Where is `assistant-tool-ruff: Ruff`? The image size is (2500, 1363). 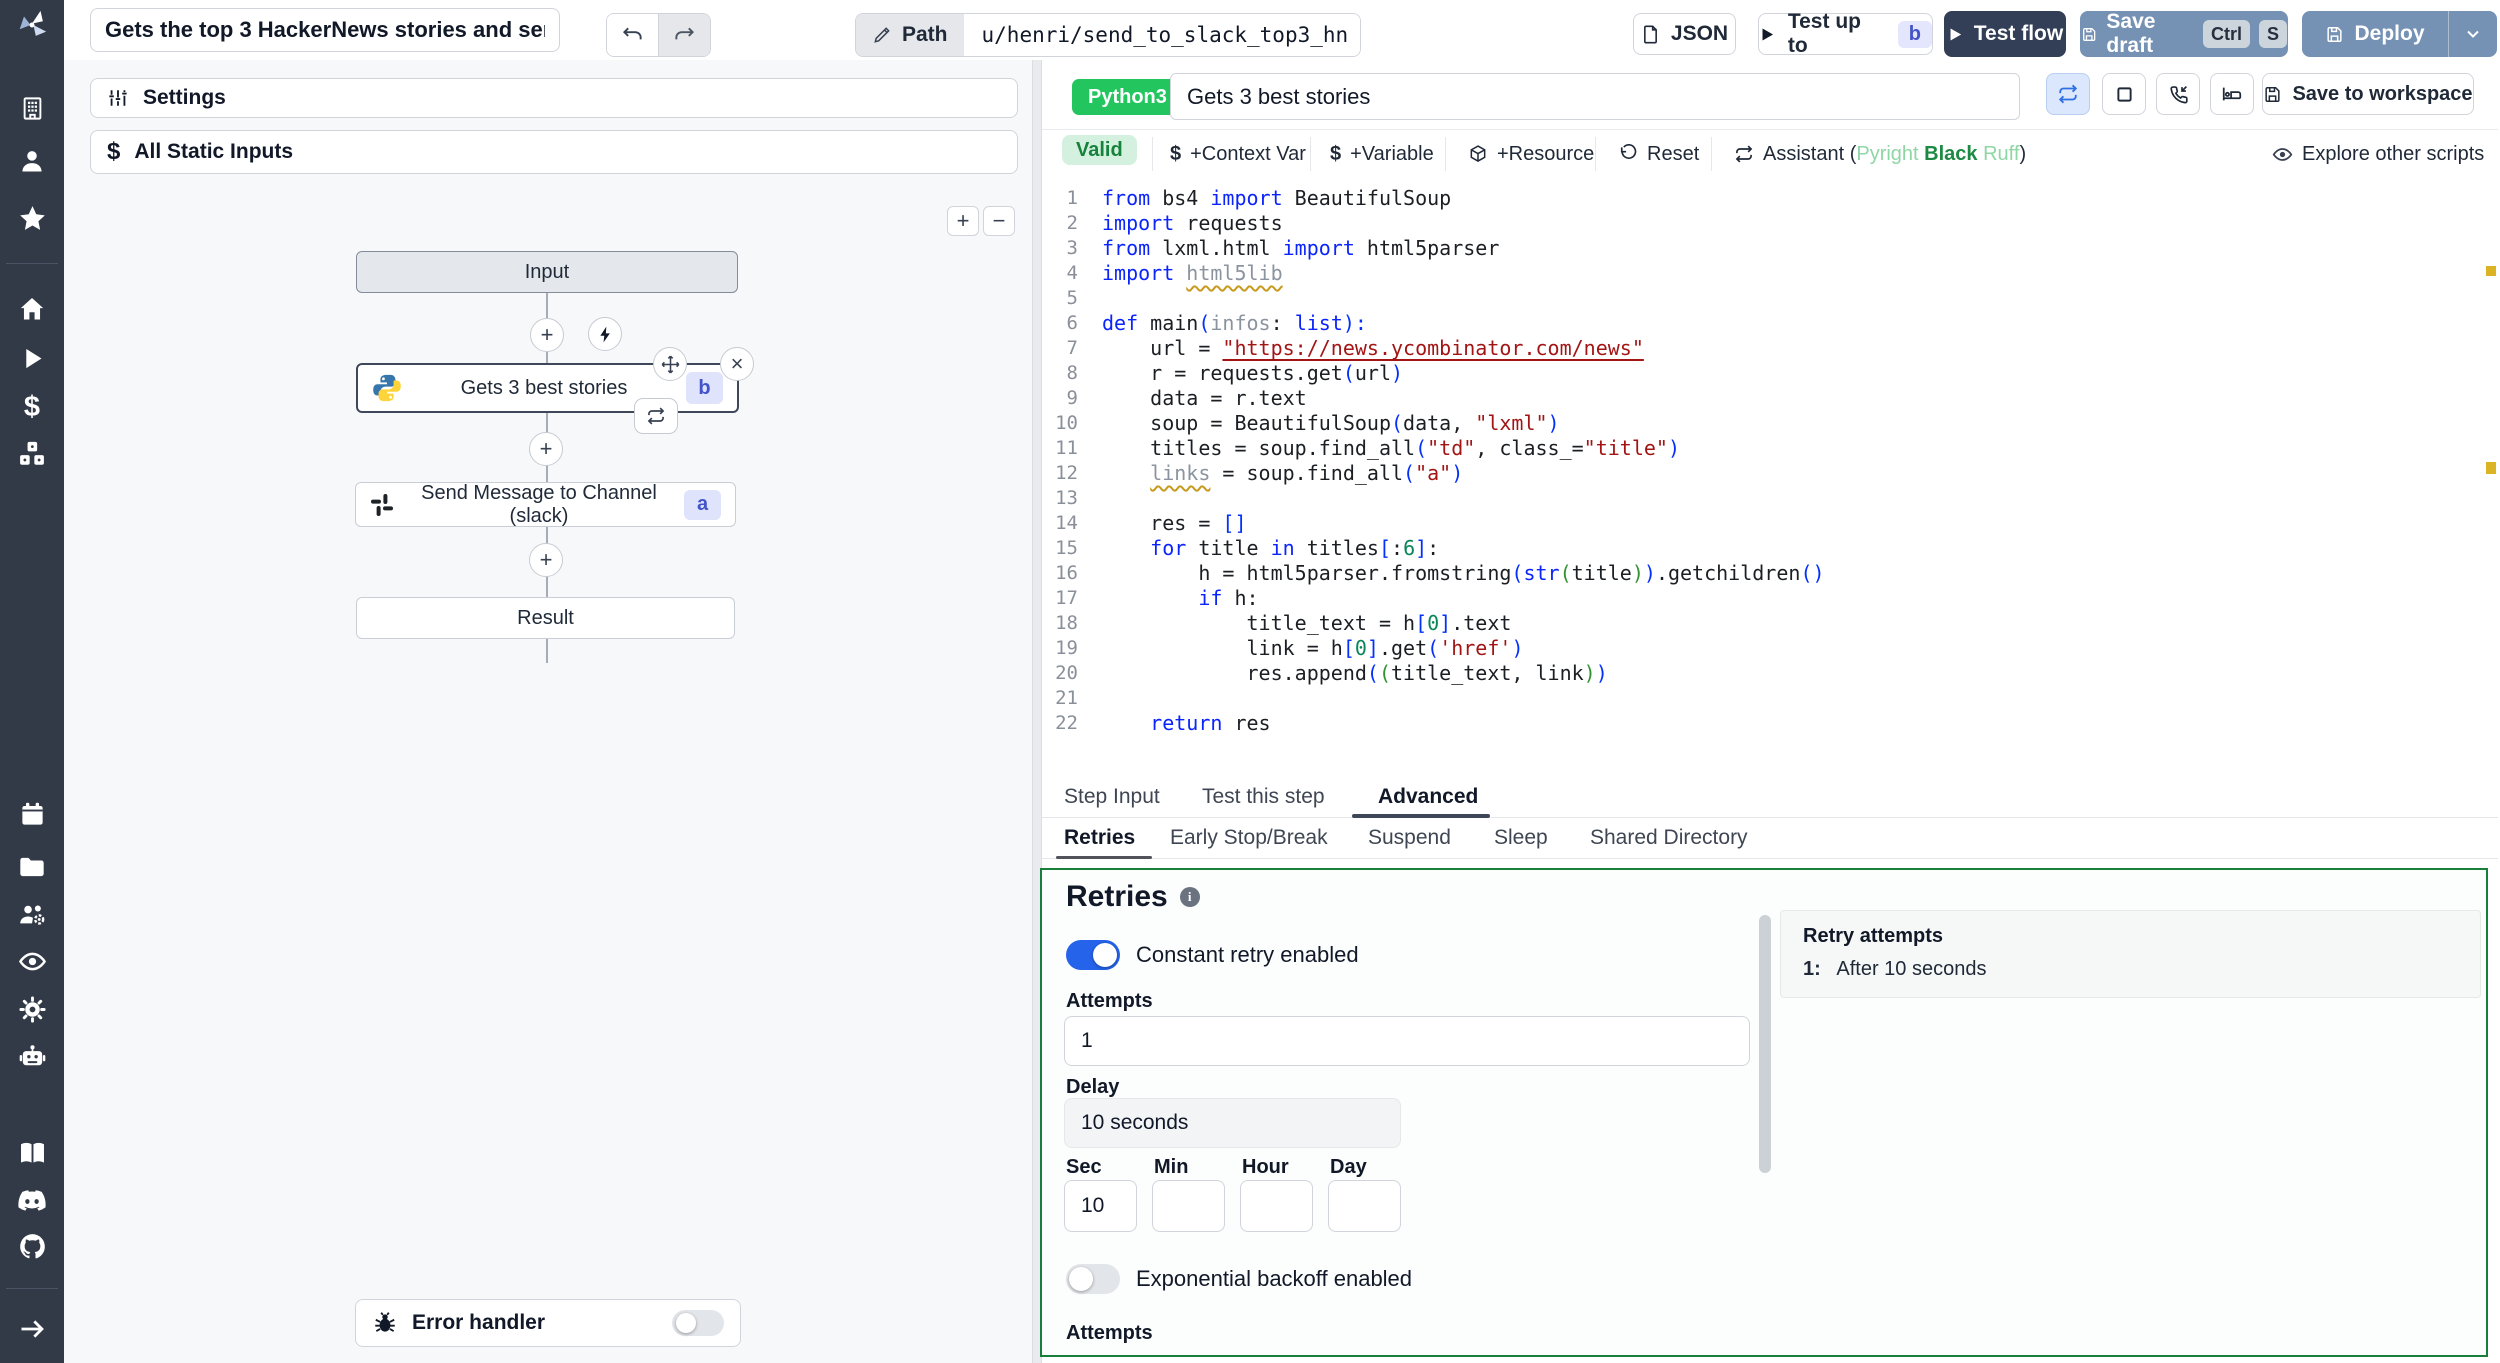 assistant-tool-ruff: Ruff is located at coordinates (2001, 153).